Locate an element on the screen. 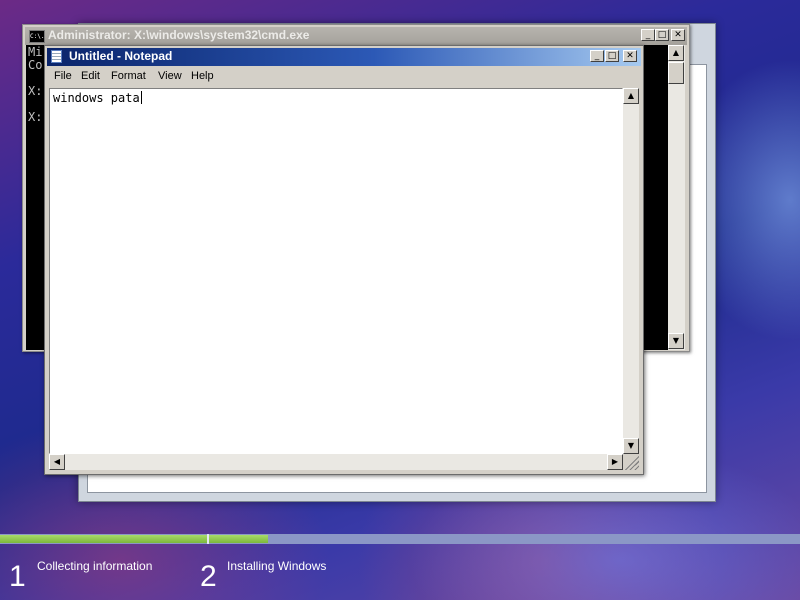  notepad-scroll-up-button: ▲ is located at coordinates (631, 96).